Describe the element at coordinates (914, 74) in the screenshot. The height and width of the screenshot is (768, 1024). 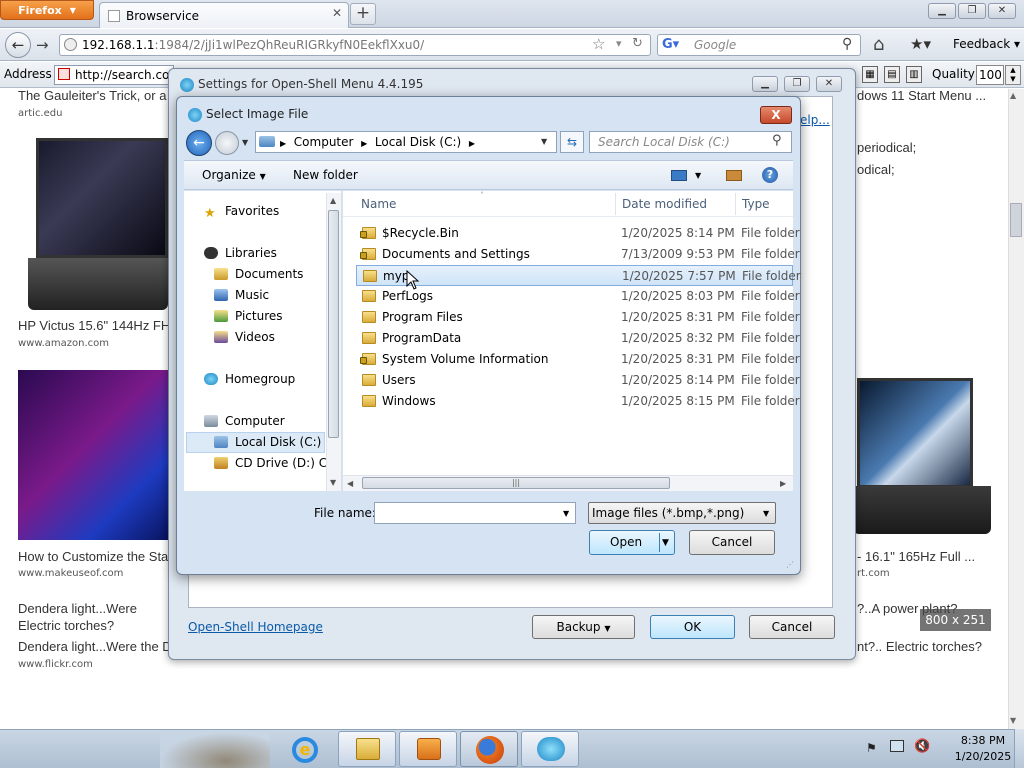
I see `download-icon: ▥` at that location.